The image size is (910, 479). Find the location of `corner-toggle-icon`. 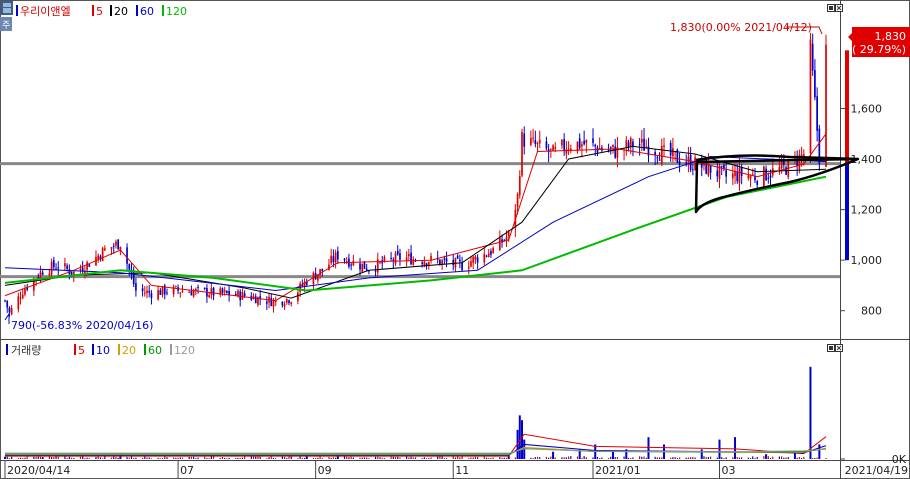

corner-toggle-icon is located at coordinates (7, 8).